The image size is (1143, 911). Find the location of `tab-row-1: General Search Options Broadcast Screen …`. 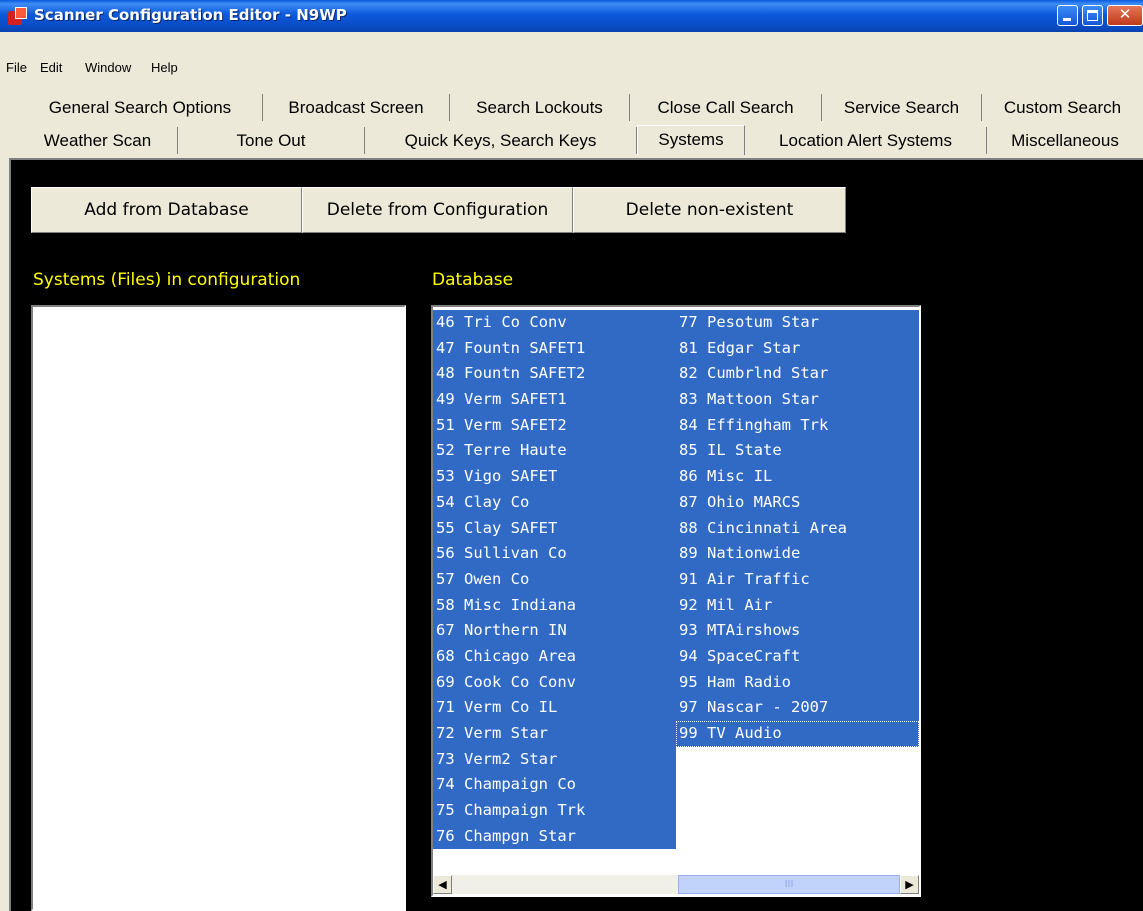

tab-row-1: General Search Options Broadcast Screen … is located at coordinates (571, 107).